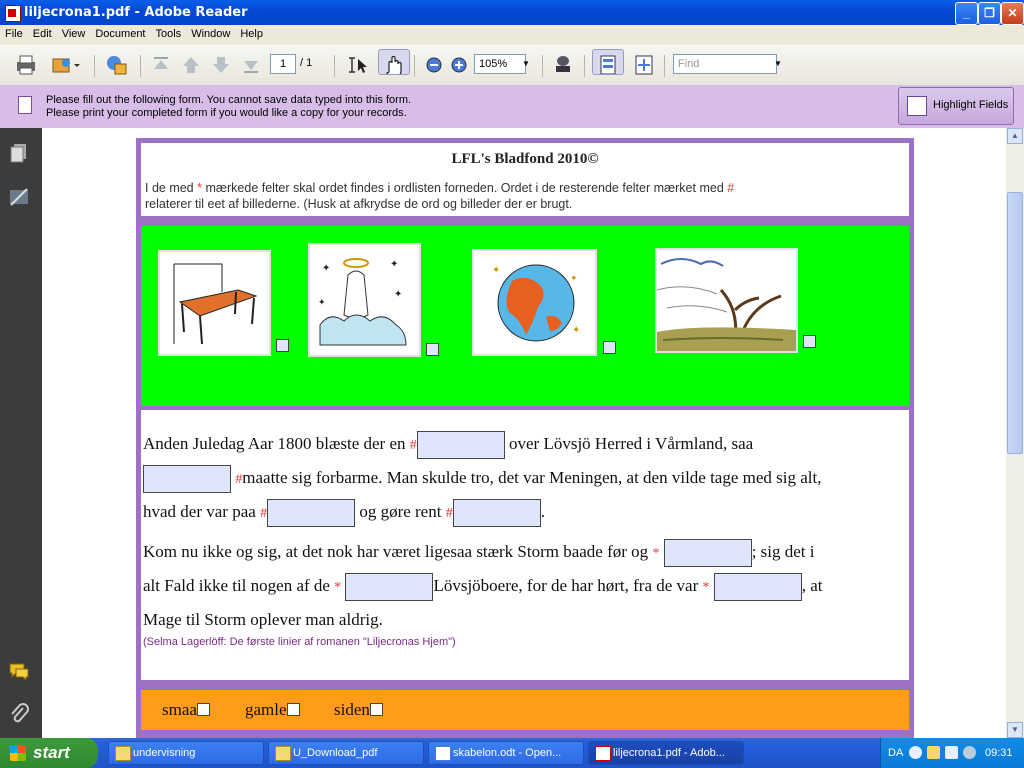 Image resolution: width=1024 pixels, height=768 pixels. Describe the element at coordinates (14, 32) in the screenshot. I see `menu-file: File` at that location.